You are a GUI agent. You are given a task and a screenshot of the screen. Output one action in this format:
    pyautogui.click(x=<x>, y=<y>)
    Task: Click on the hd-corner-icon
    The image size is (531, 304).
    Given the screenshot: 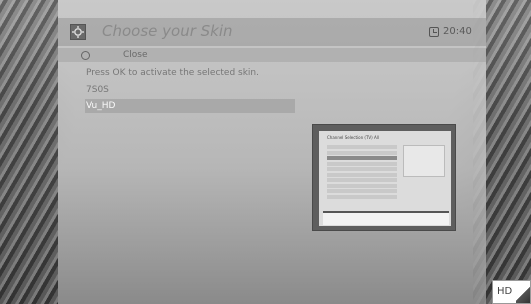 What is the action you would take?
    pyautogui.click(x=523, y=293)
    